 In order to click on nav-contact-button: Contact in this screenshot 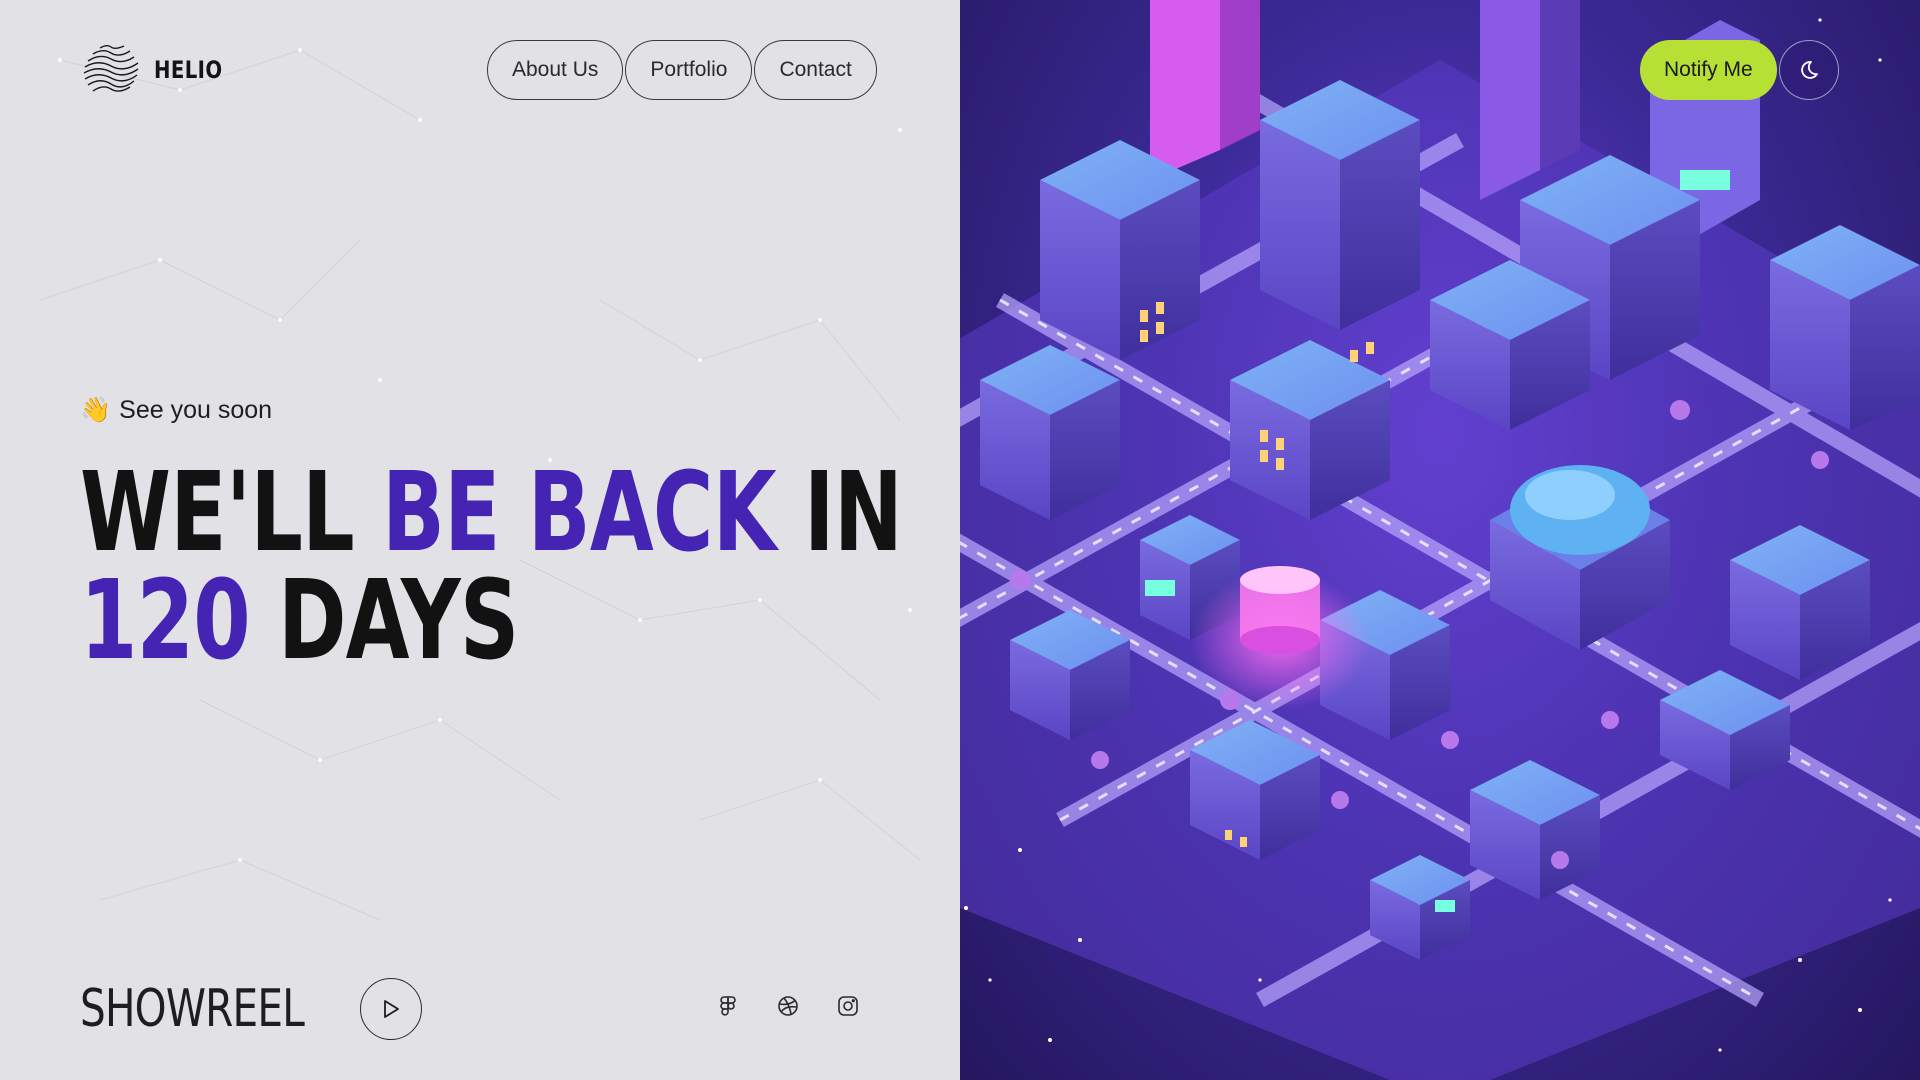, I will do `click(815, 70)`.